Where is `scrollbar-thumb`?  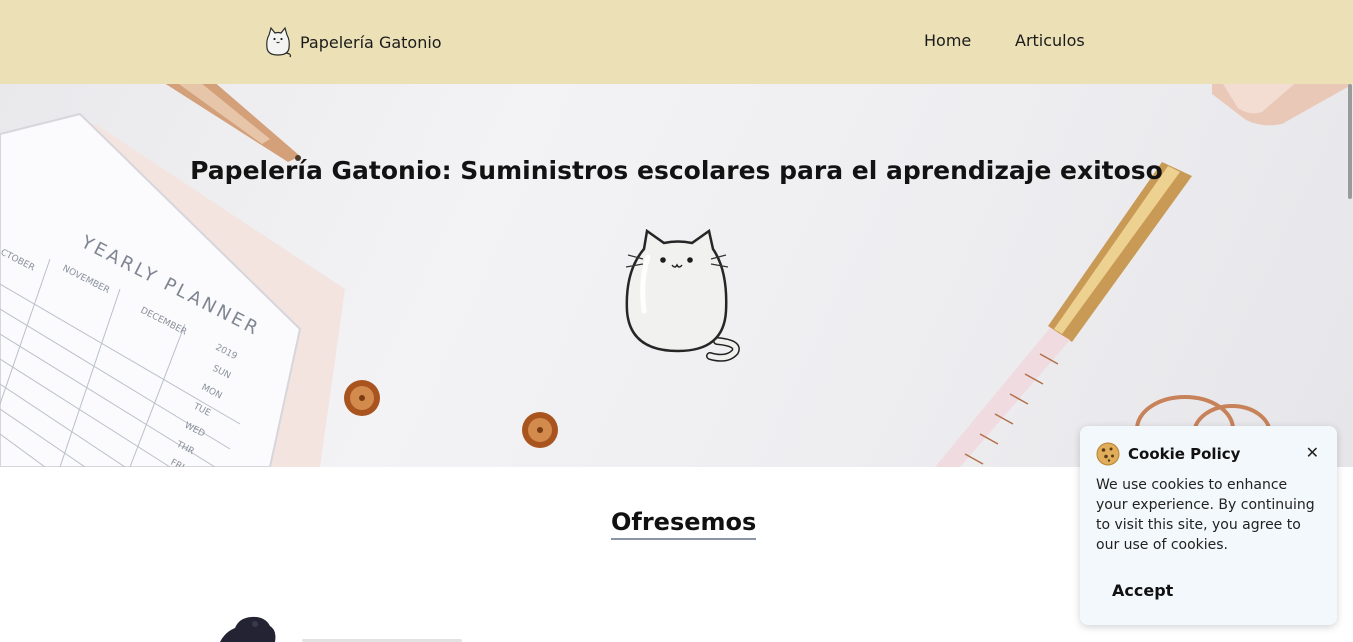
scrollbar-thumb is located at coordinates (1350, 141).